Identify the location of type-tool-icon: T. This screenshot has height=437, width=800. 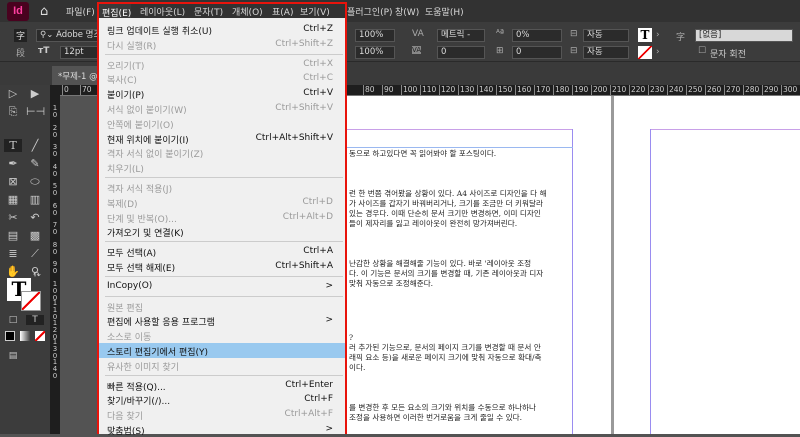
(13, 145).